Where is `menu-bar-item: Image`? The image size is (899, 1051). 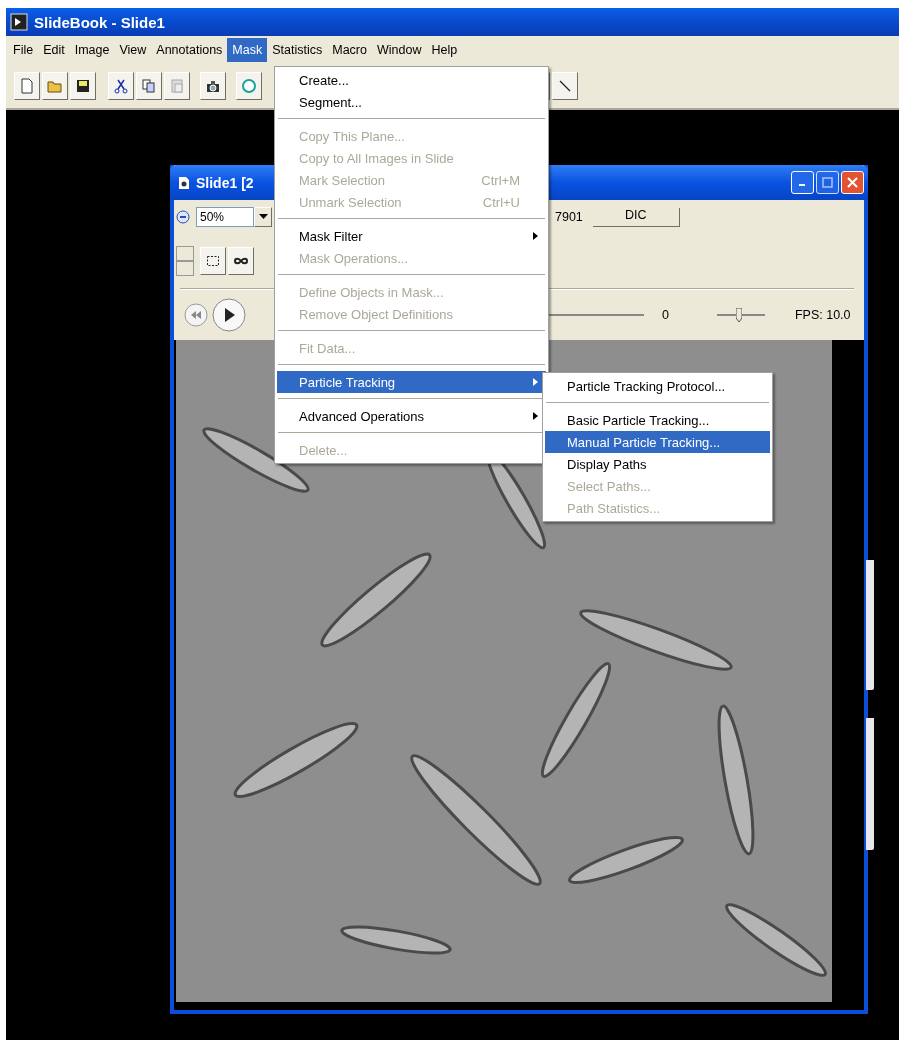 menu-bar-item: Image is located at coordinates (92, 50).